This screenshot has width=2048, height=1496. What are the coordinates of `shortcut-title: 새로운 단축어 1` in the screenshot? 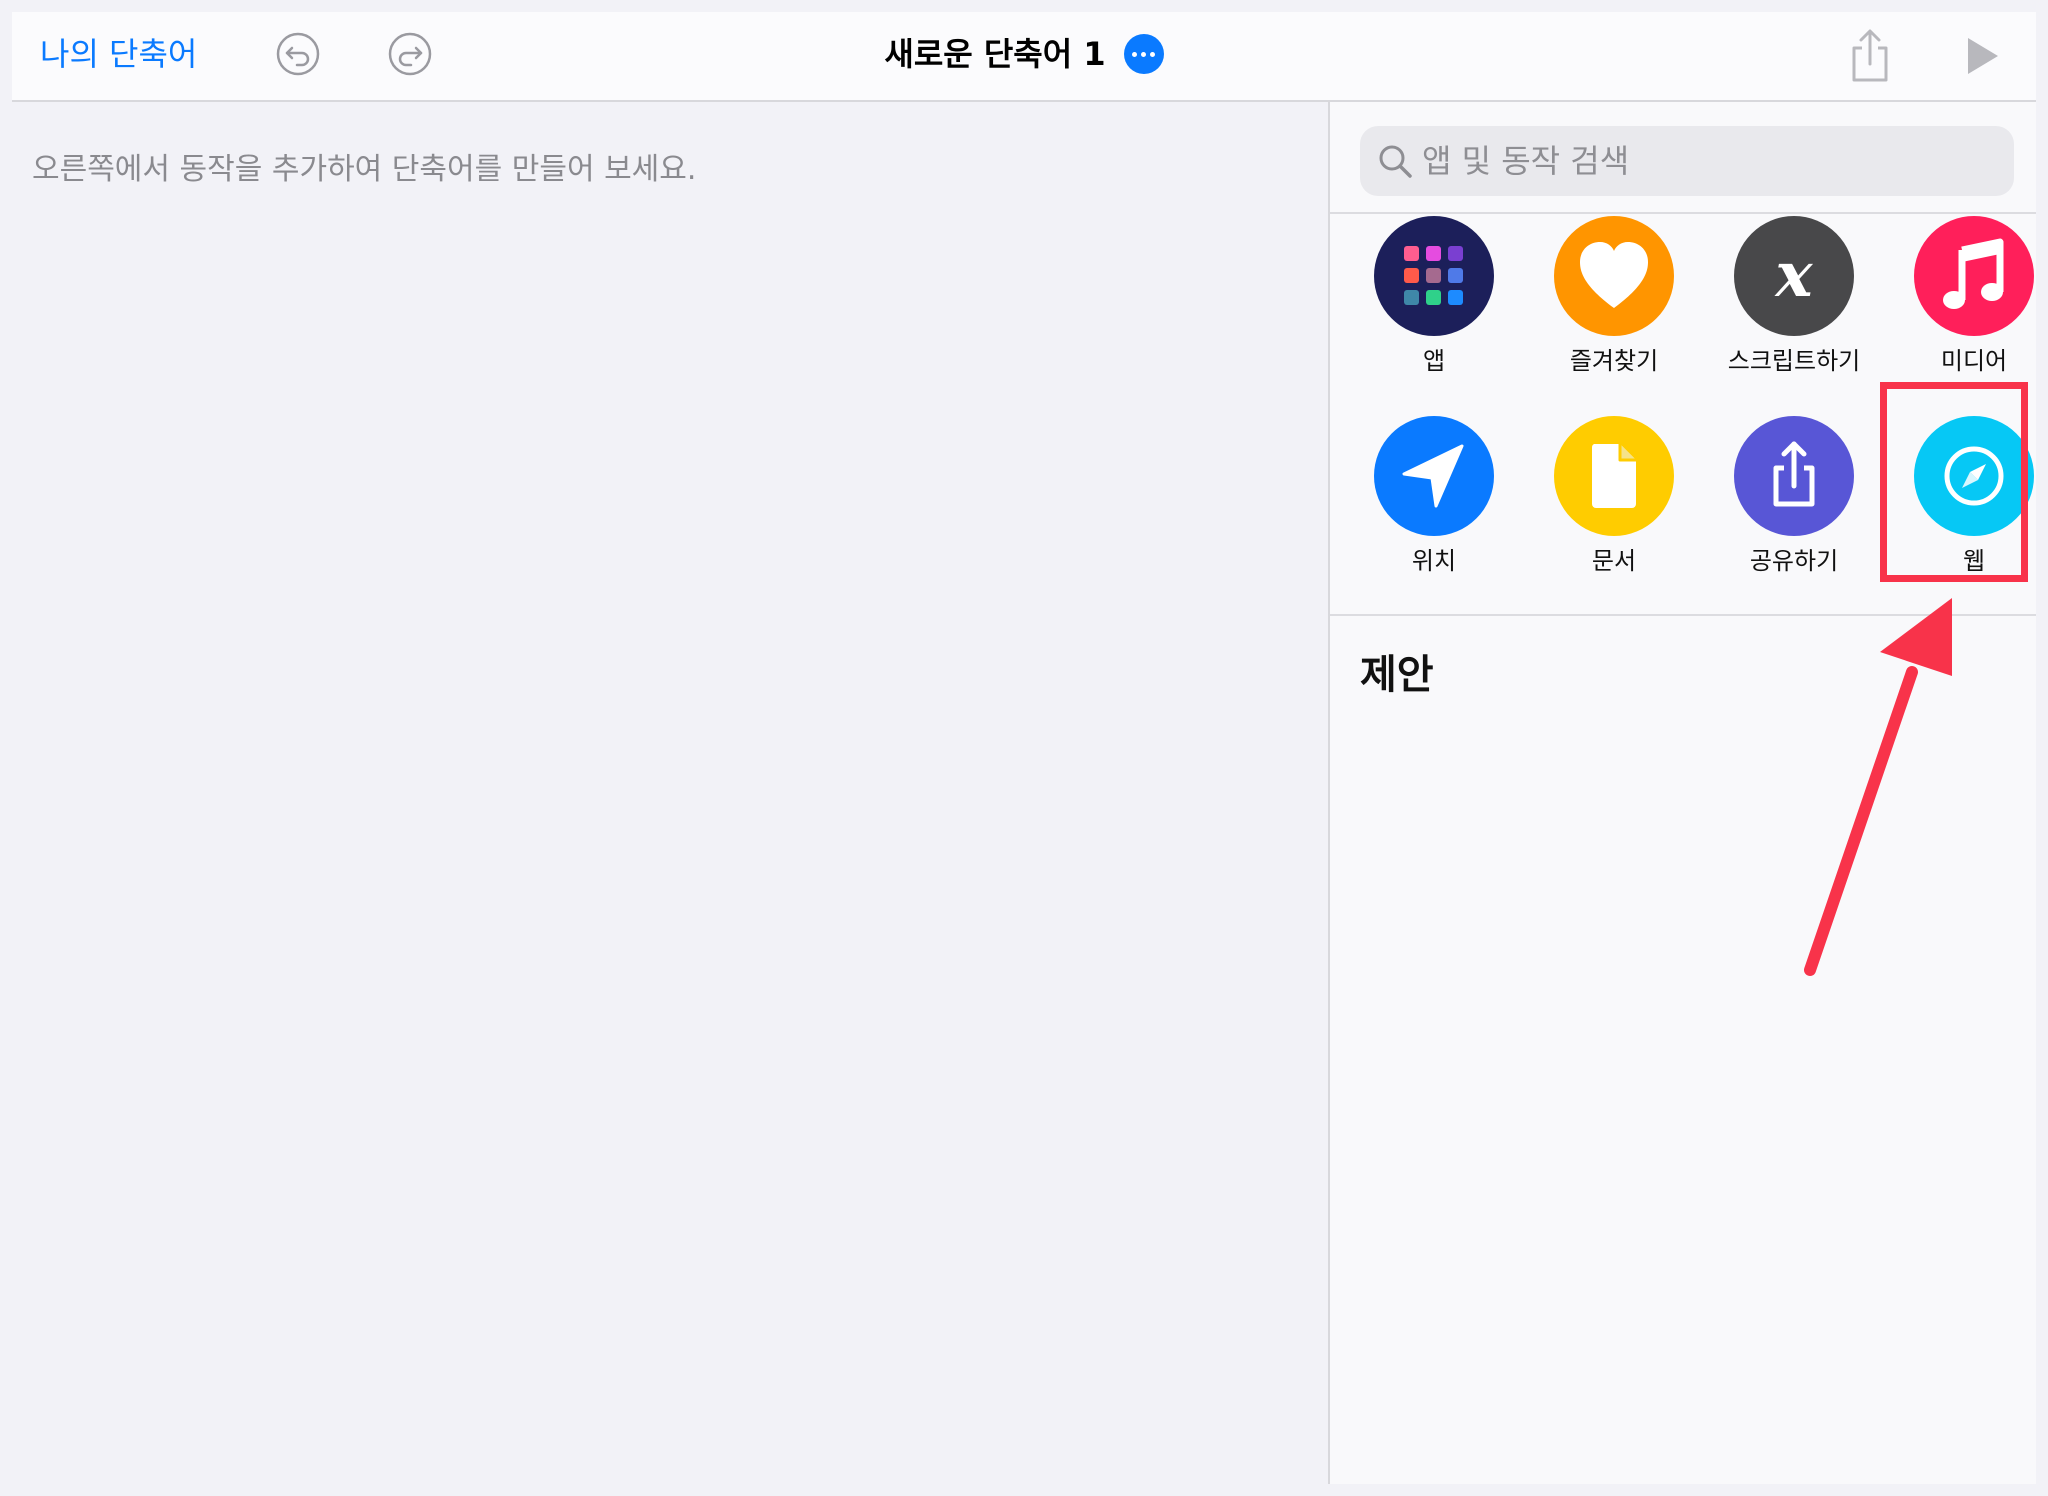 It's located at (994, 54).